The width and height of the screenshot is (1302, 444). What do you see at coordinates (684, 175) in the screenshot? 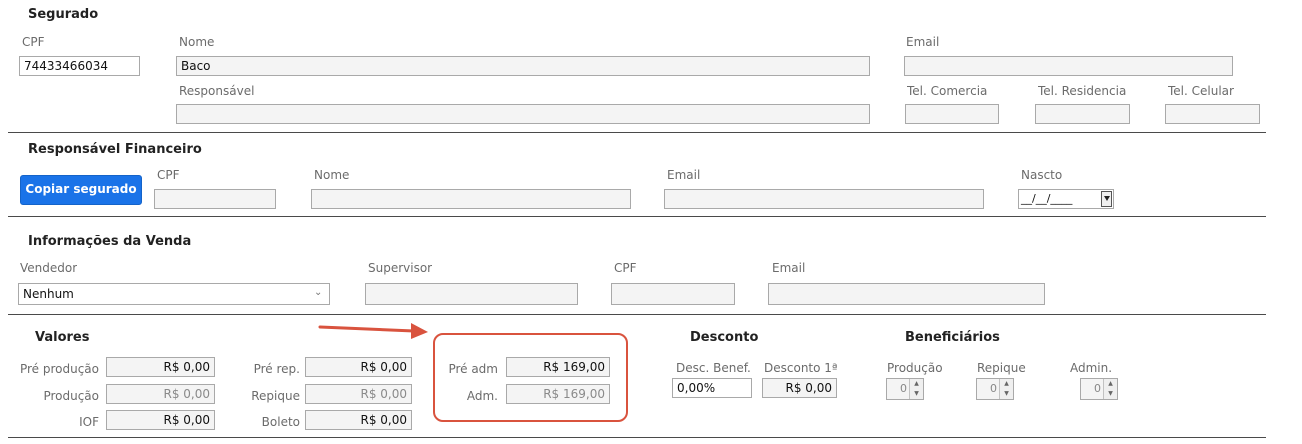
I see `resp-fin-email-label: Email` at bounding box center [684, 175].